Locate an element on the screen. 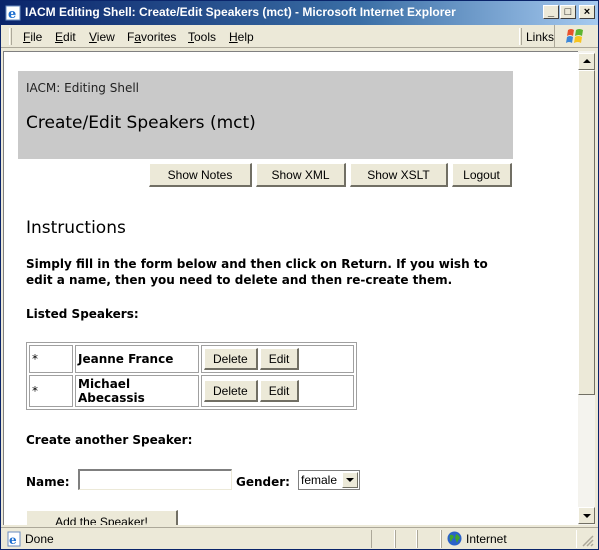 Image resolution: width=599 pixels, height=550 pixels. speaker-name: Michael Abecassis is located at coordinates (137, 391).